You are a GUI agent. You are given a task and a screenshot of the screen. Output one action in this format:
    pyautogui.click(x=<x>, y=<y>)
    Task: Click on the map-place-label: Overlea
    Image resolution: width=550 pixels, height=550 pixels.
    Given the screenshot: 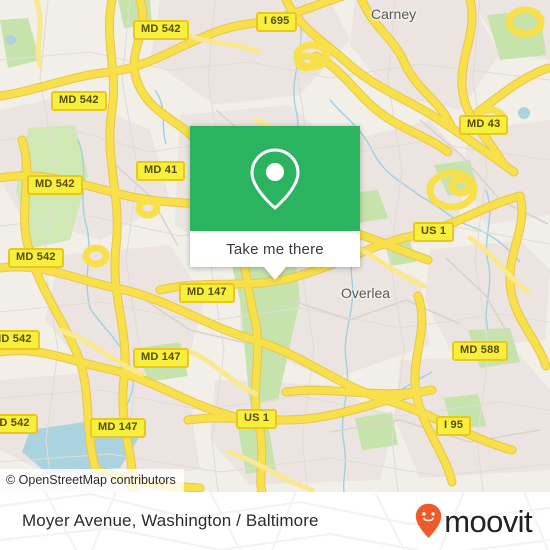 What is the action you would take?
    pyautogui.click(x=366, y=293)
    